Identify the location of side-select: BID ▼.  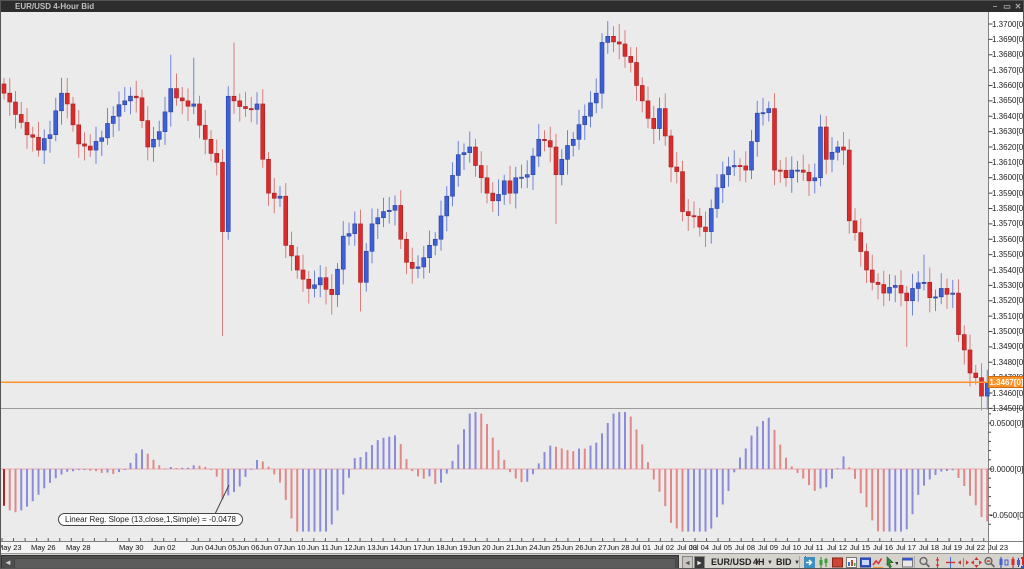
(788, 562).